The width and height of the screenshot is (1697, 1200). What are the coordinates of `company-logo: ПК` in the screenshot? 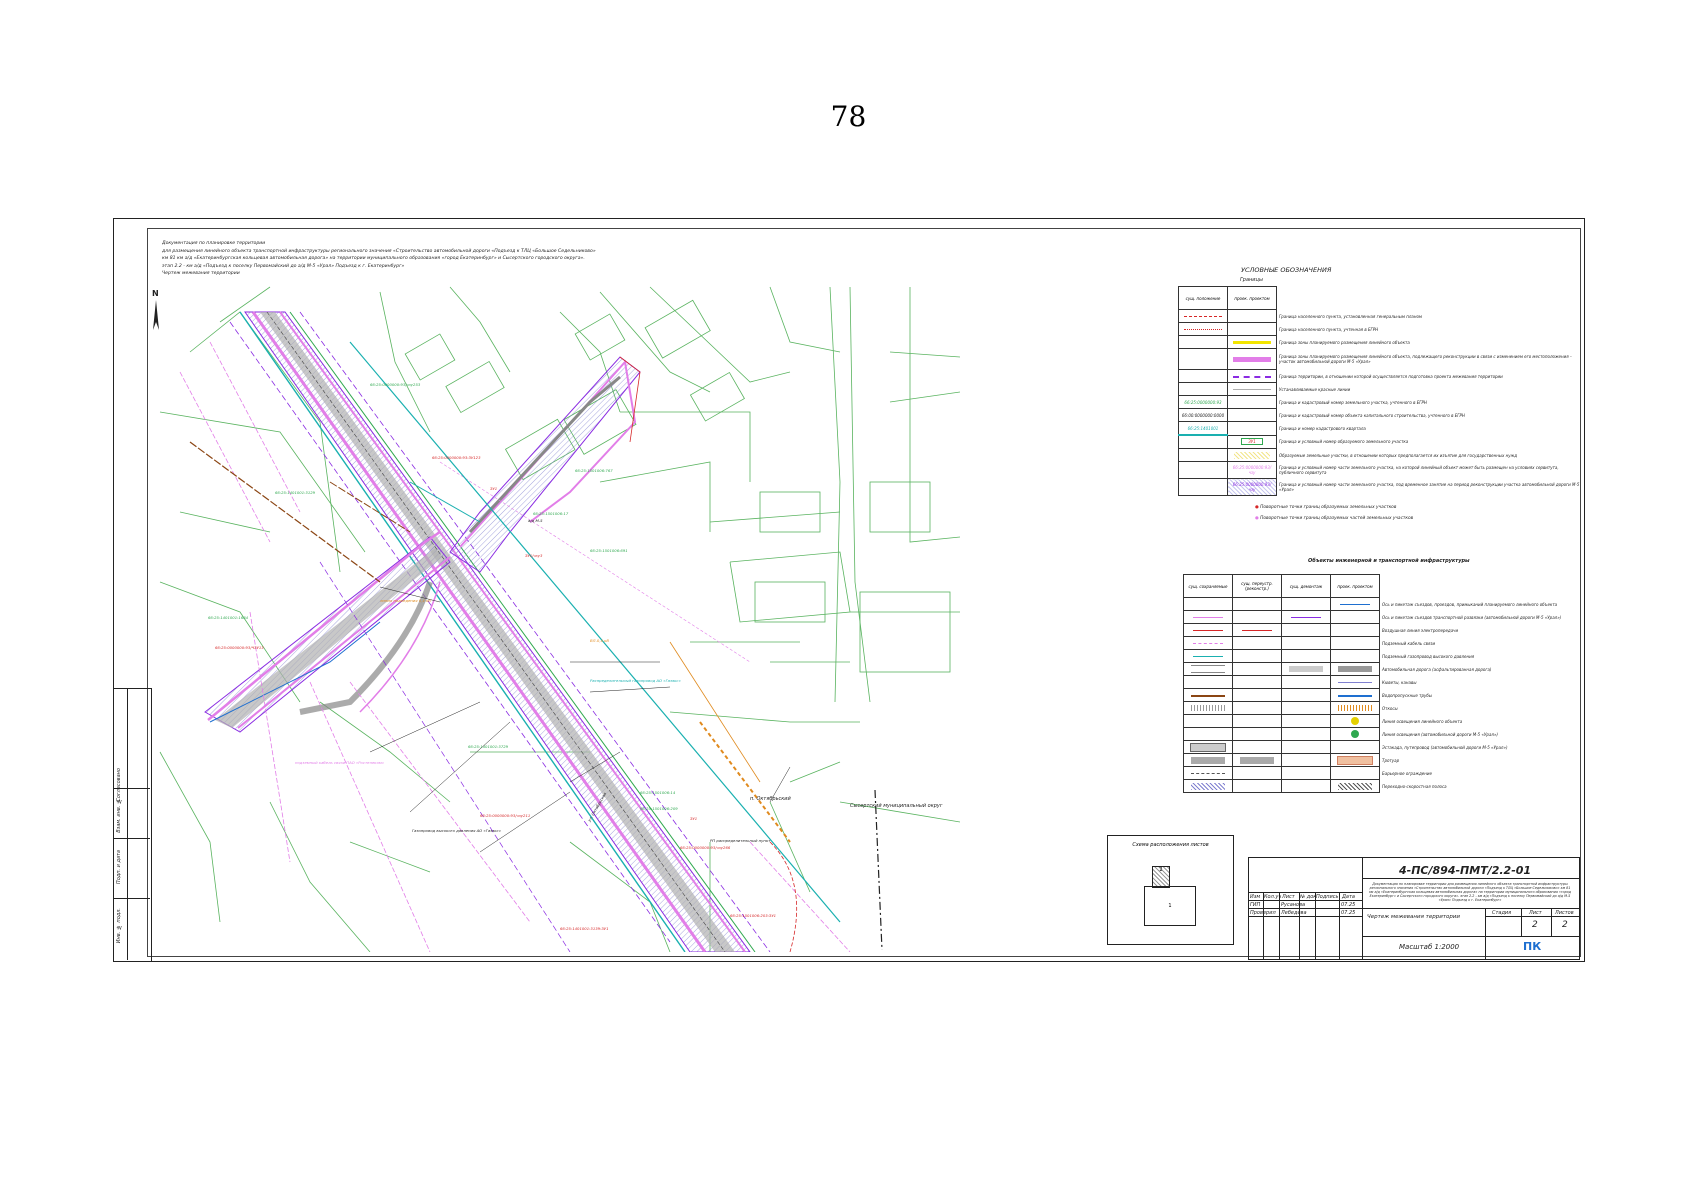 It's located at (1532, 946).